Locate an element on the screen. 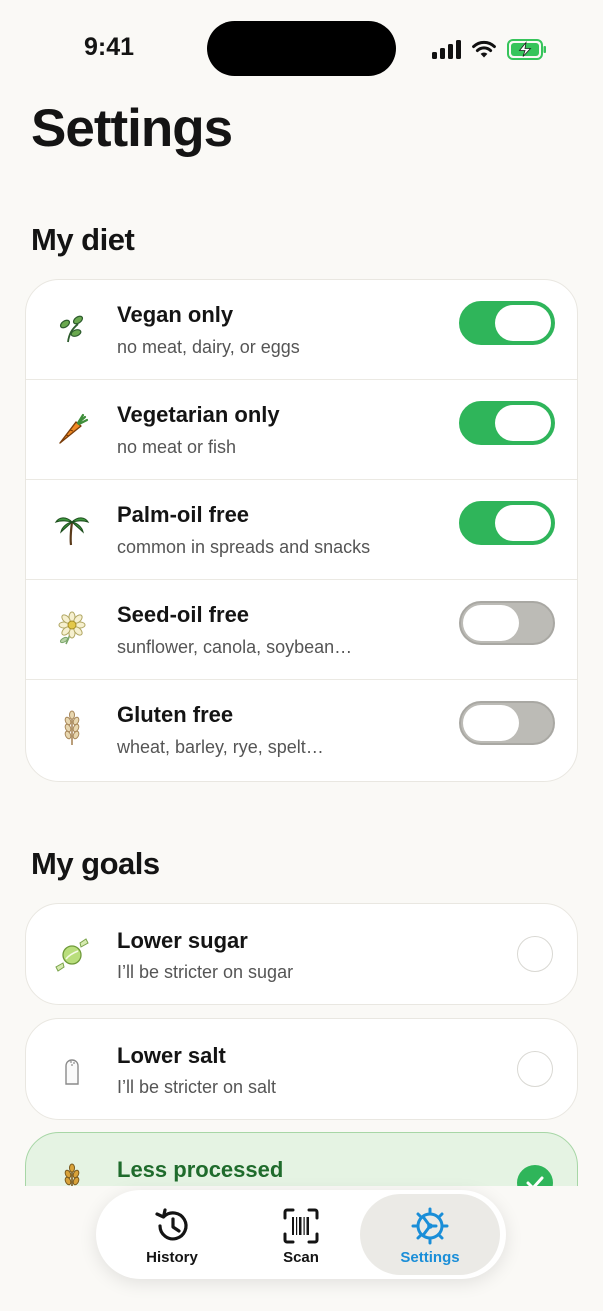  dynamic-island is located at coordinates (301, 48).